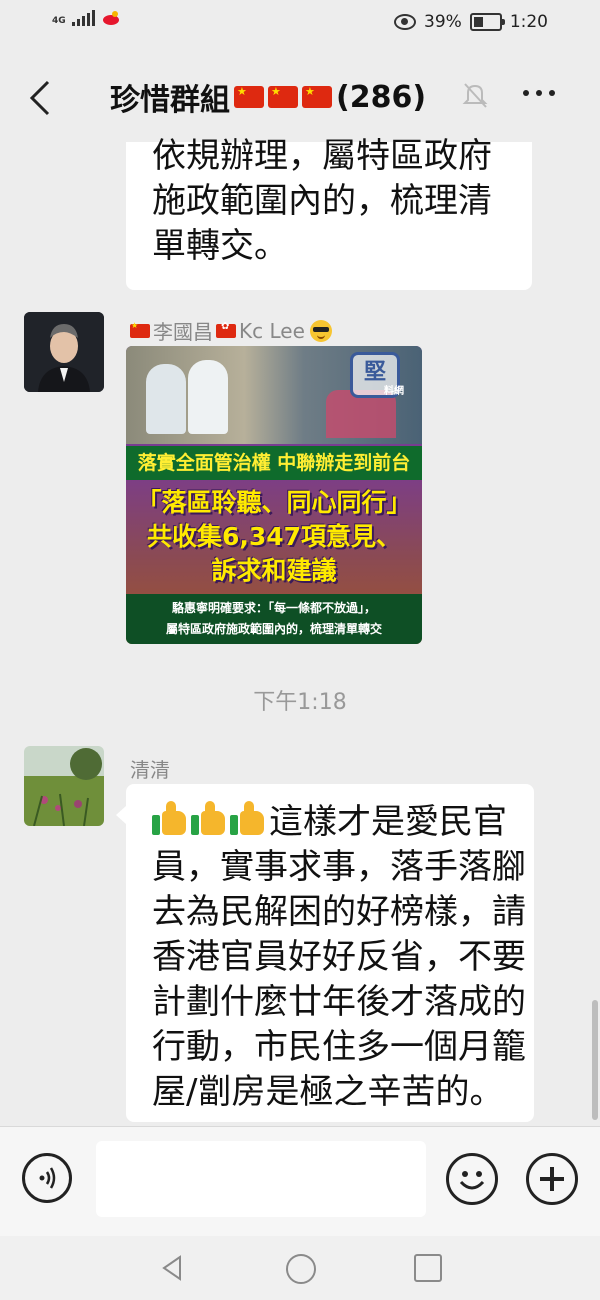  I want to click on system-nav-bar, so click(300, 1268).